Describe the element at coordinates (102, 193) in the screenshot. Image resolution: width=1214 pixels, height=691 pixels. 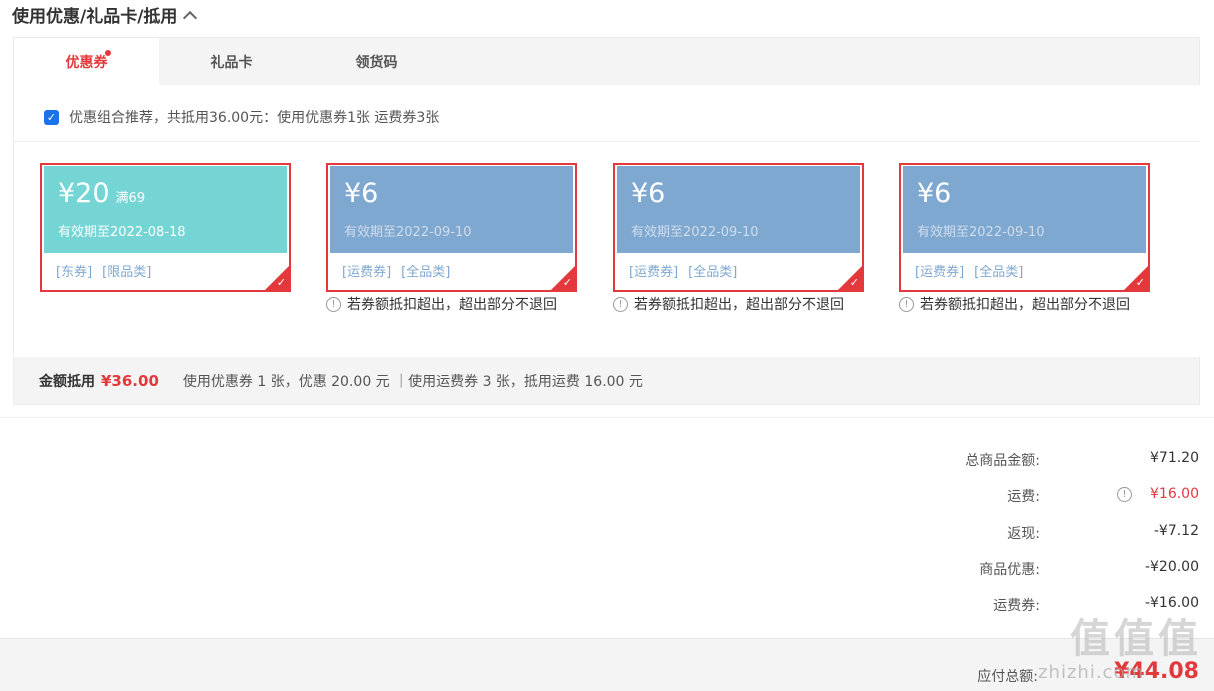
I see `coupon-amount: ¥20 满69` at that location.